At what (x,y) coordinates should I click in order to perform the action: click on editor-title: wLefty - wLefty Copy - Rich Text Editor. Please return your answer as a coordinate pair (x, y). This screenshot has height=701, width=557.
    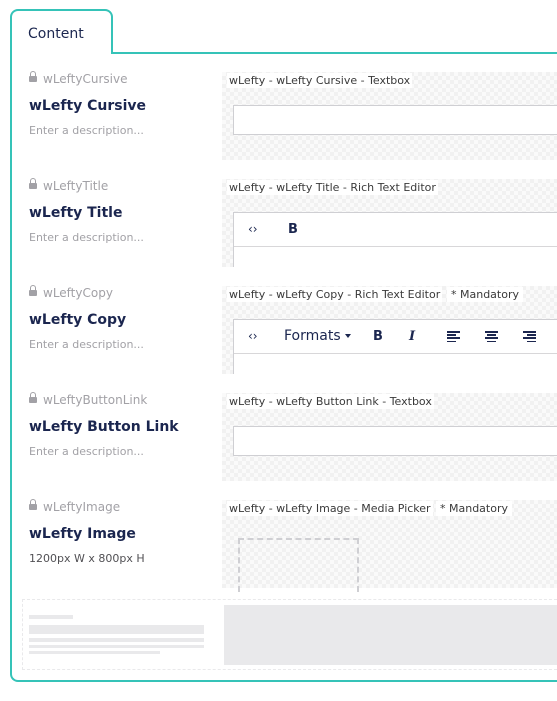
    Looking at the image, I should click on (335, 294).